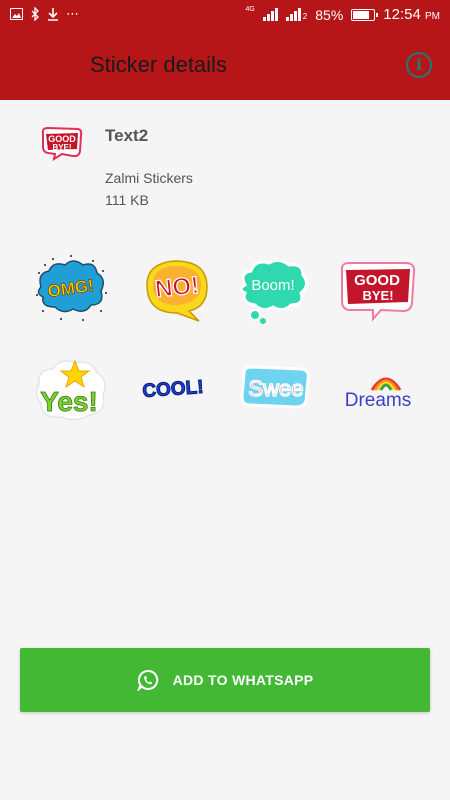  Describe the element at coordinates (71, 288) in the screenshot. I see `sticker-omg: OMG!` at that location.